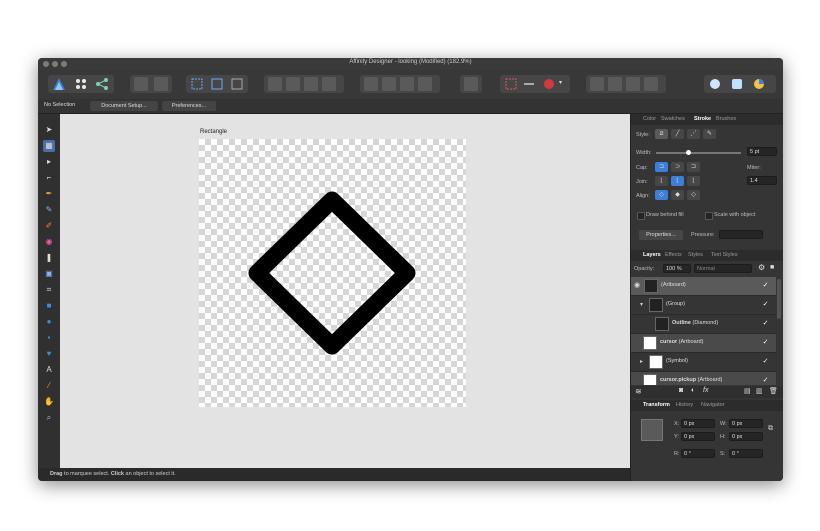  I want to click on pen-tool-icon: ✒, so click(49, 194).